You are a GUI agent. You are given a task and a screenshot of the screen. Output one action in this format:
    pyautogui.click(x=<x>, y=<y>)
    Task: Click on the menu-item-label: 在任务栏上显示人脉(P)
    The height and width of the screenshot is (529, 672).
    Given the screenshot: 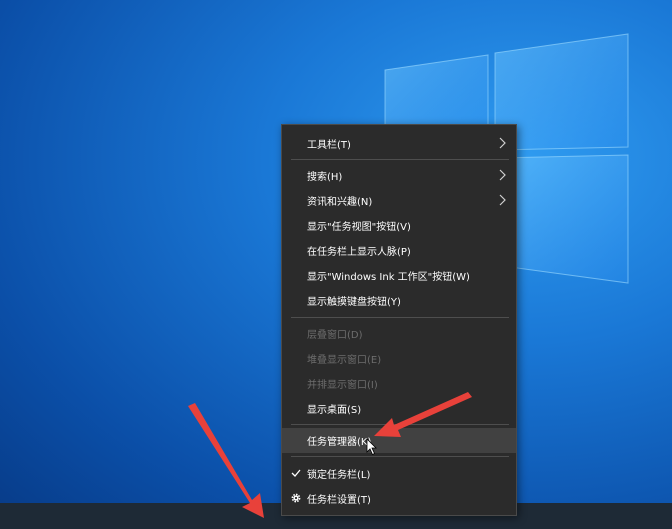 What is the action you would take?
    pyautogui.click(x=359, y=252)
    